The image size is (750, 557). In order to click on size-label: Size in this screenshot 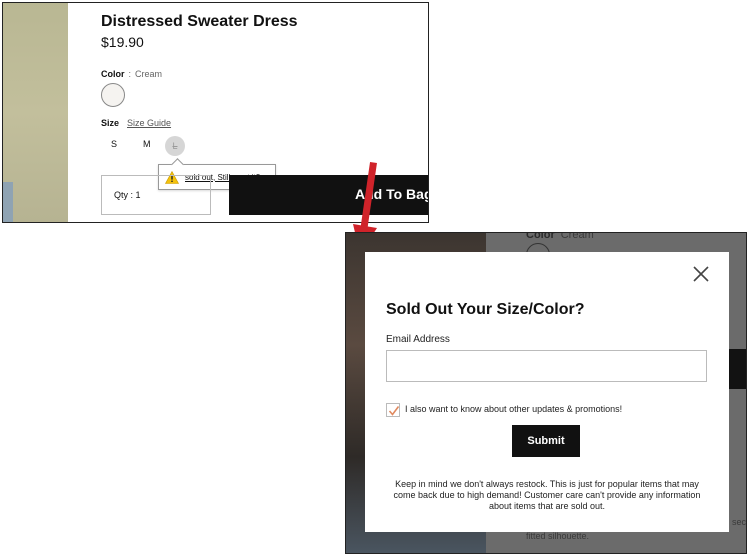, I will do `click(110, 123)`.